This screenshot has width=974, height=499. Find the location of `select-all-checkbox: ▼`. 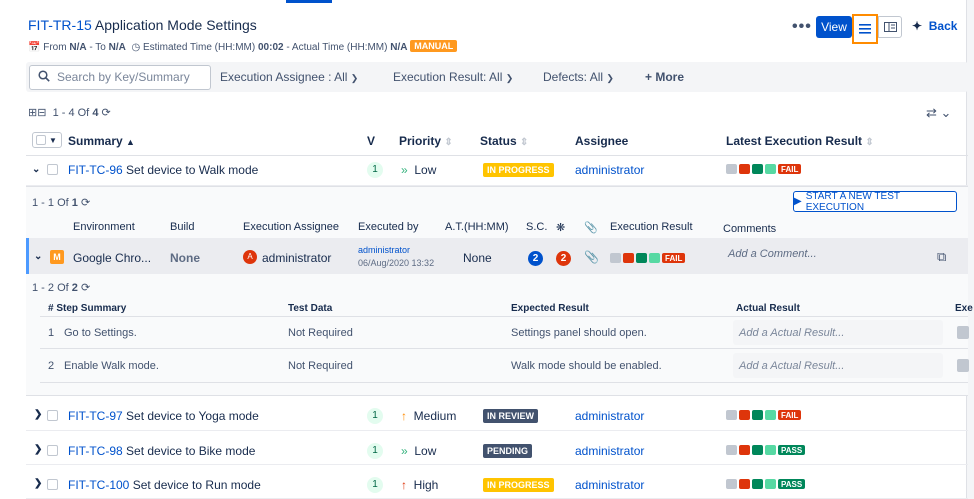

select-all-checkbox: ▼ is located at coordinates (47, 140).